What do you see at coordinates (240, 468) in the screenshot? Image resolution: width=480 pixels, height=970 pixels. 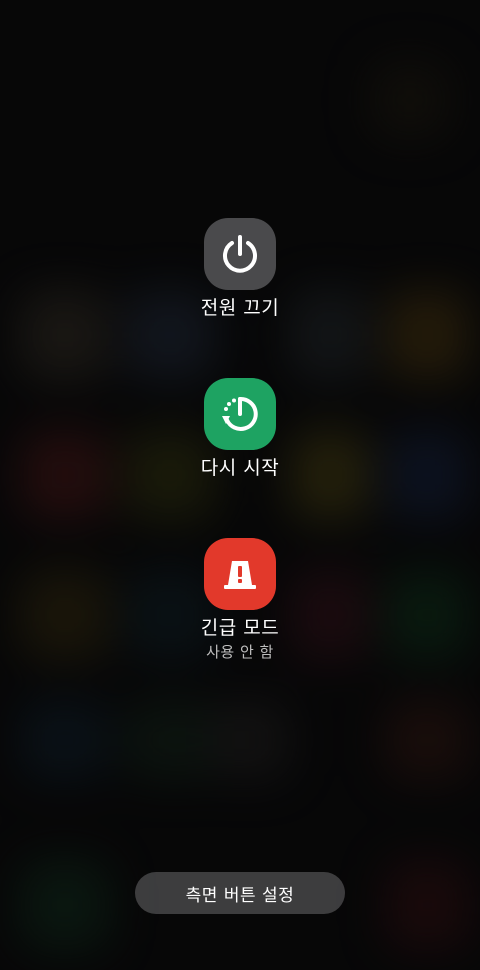 I see `restart-label: 다시 시작` at bounding box center [240, 468].